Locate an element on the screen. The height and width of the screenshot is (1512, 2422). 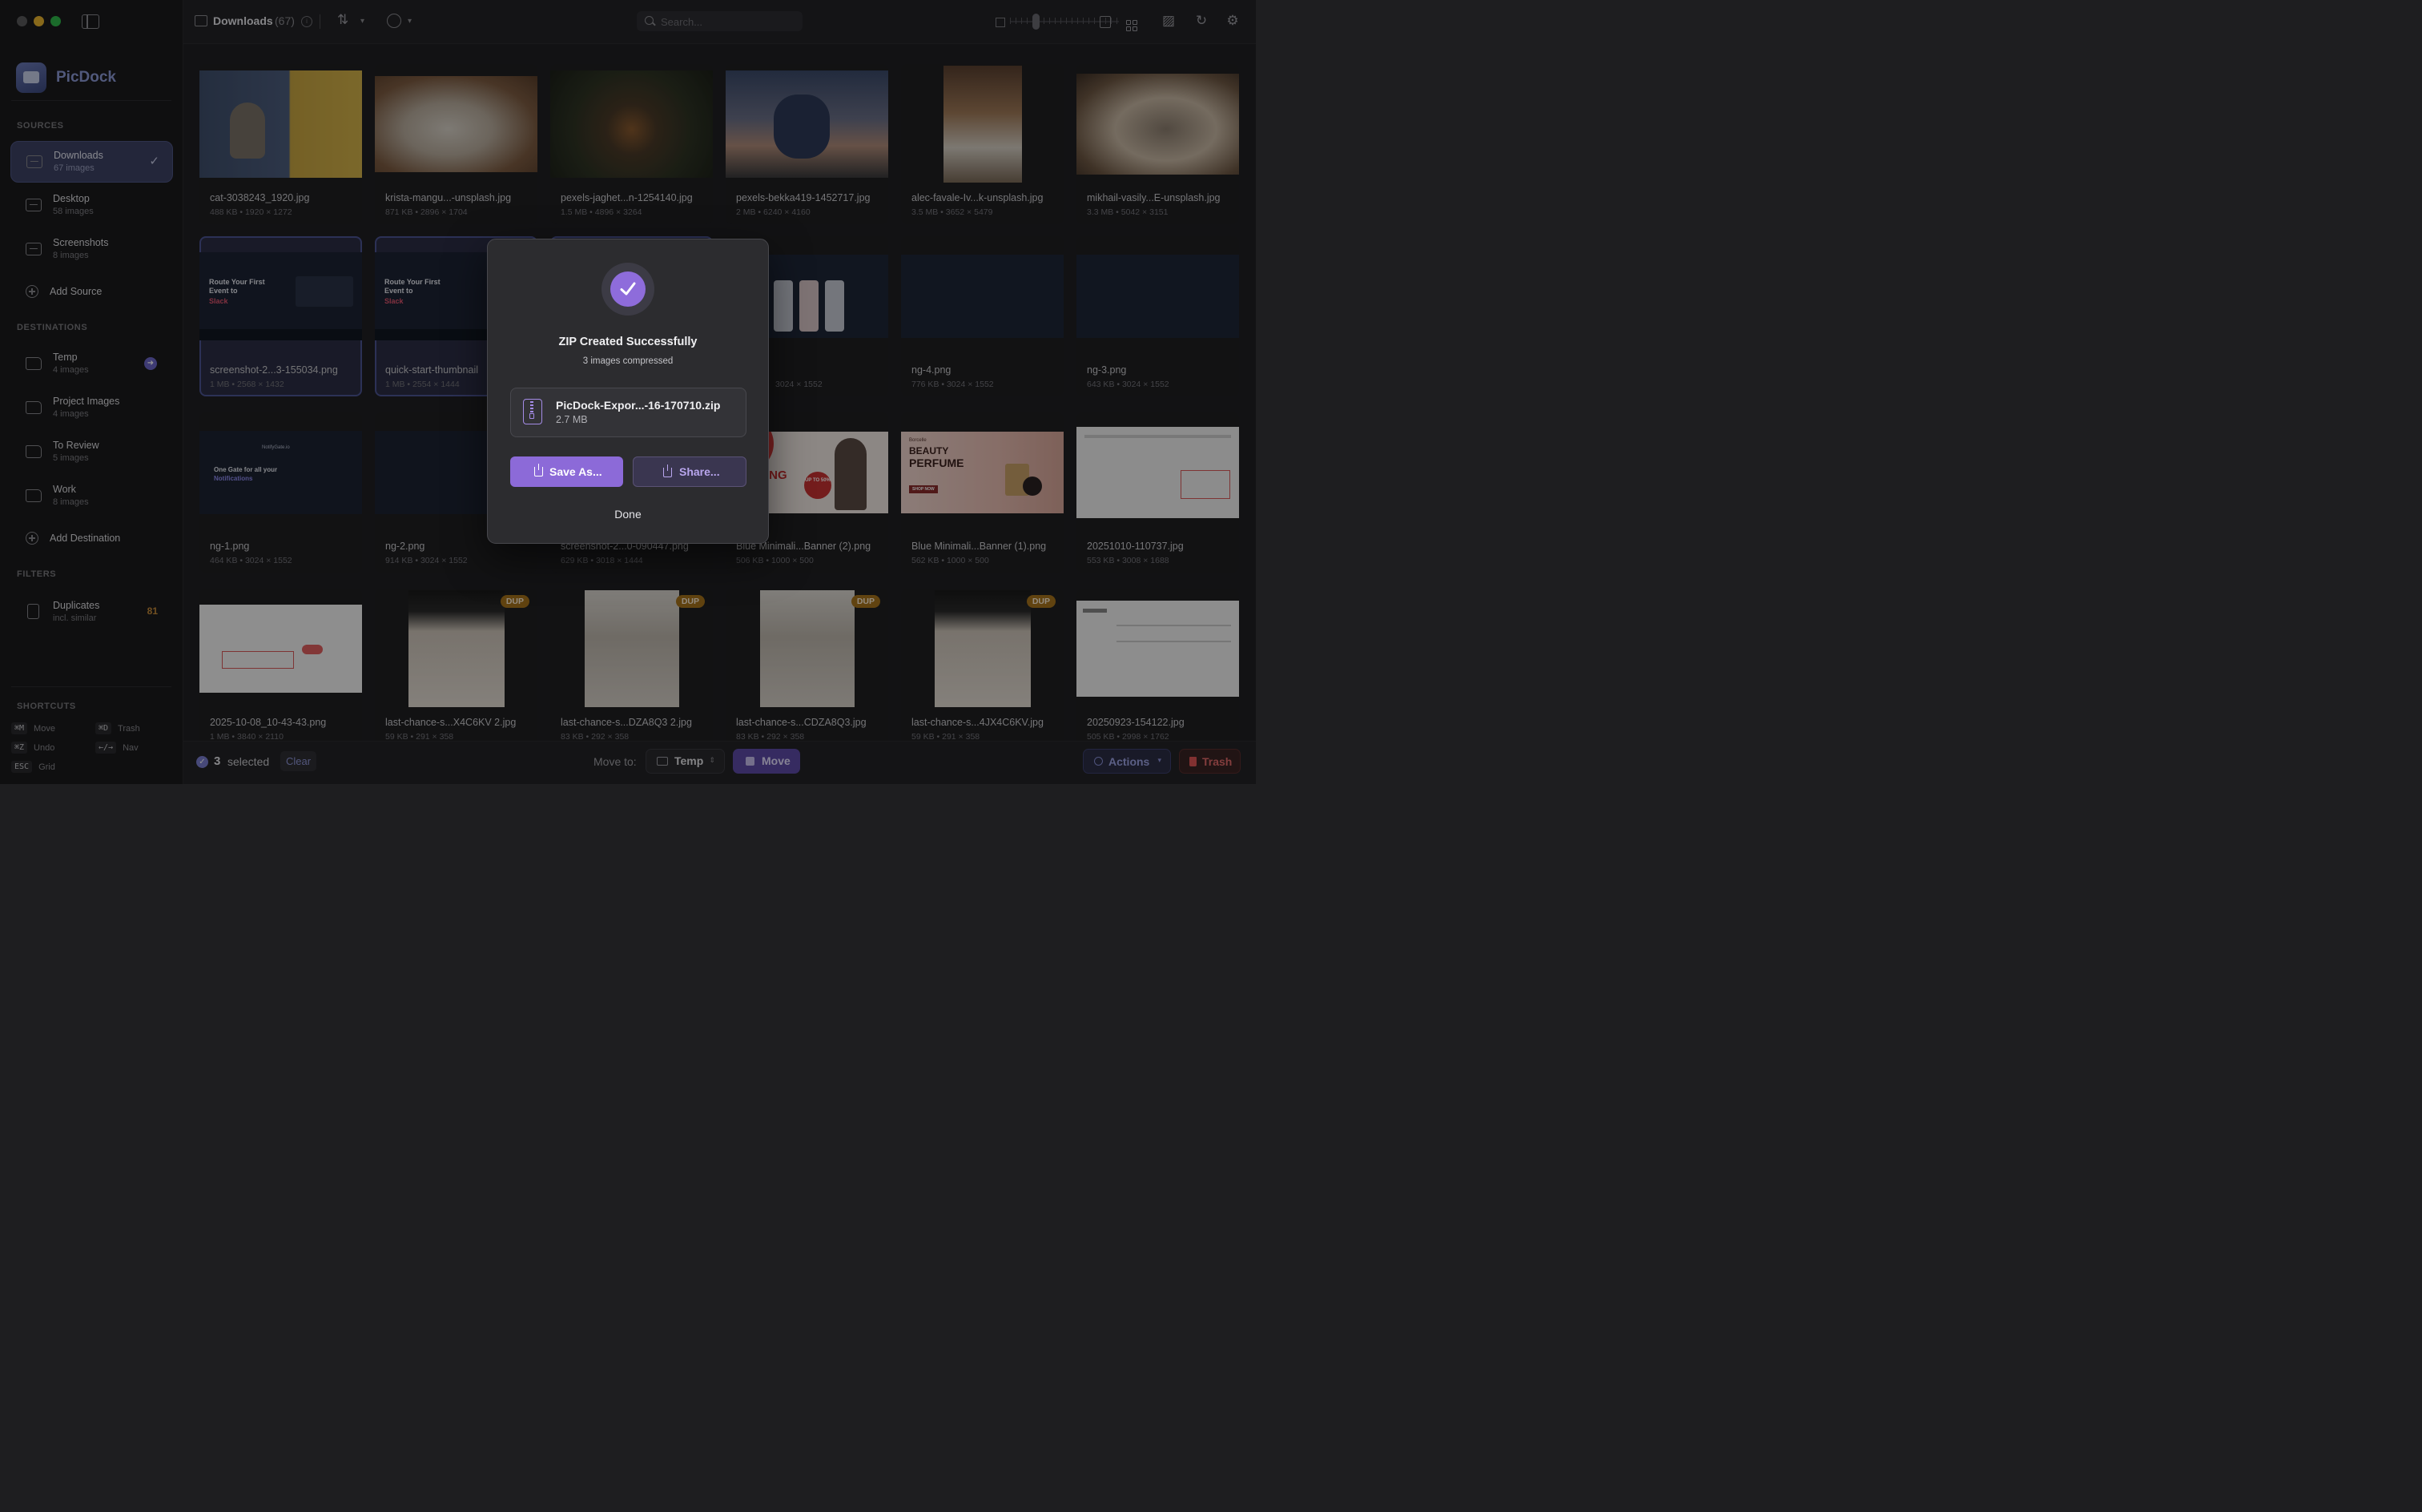
success-badge is located at coordinates (627, 289).